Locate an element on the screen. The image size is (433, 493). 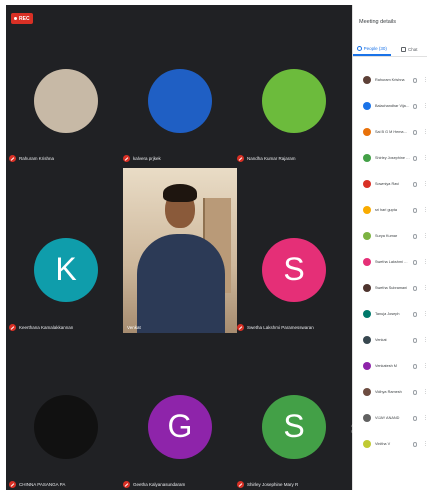
participant-tile: CHINNA PASANGA PA is located at coordinates (66, 432).